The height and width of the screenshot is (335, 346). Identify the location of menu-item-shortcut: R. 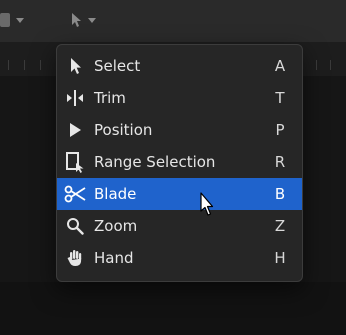
(280, 162).